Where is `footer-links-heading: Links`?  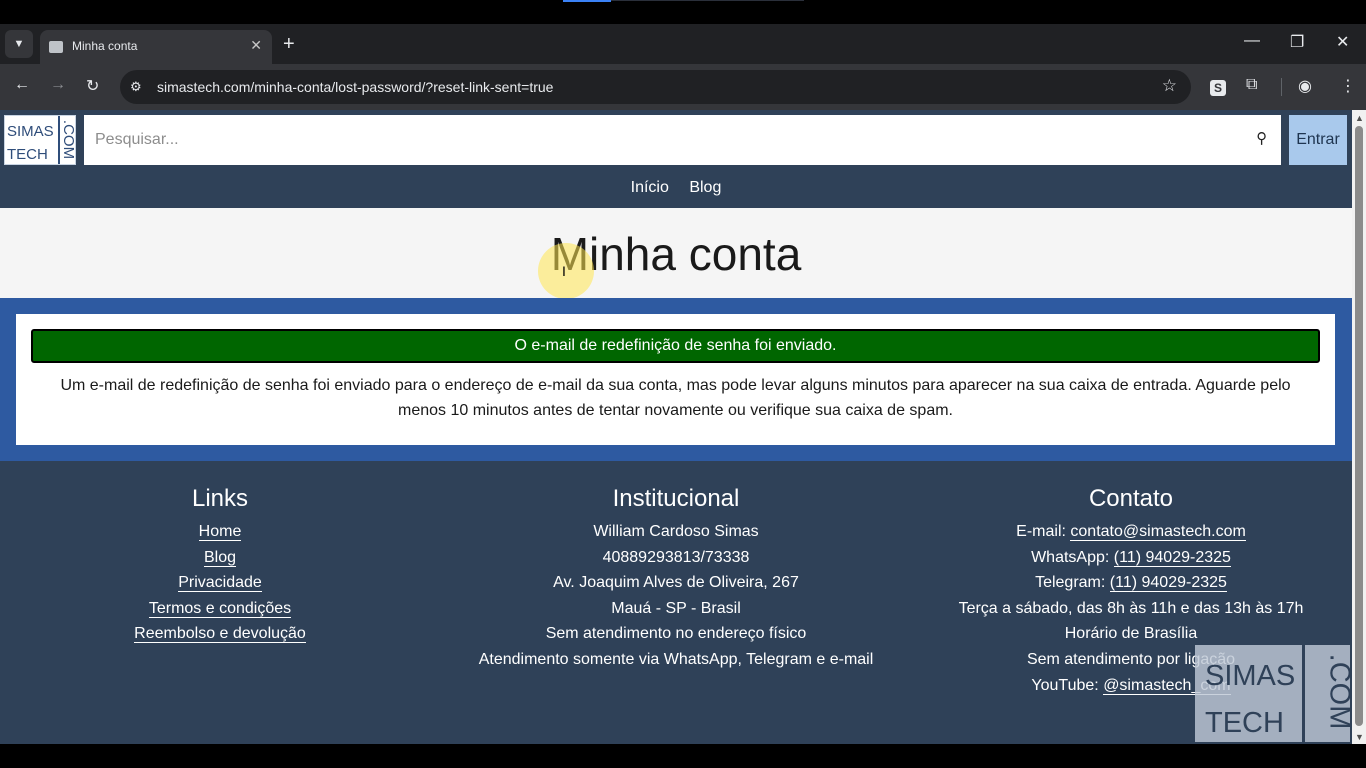 footer-links-heading: Links is located at coordinates (220, 498).